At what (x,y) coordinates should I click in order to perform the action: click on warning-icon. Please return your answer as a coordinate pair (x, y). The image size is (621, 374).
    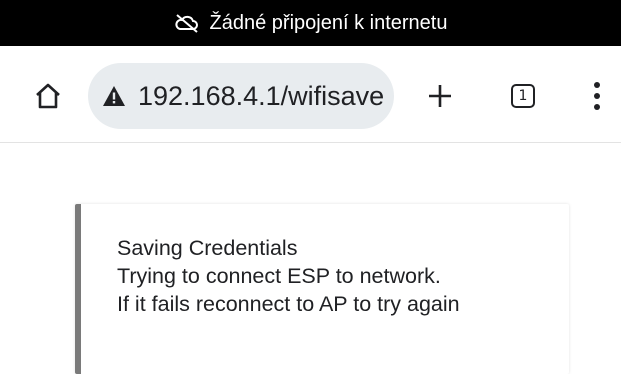
    Looking at the image, I should click on (114, 96).